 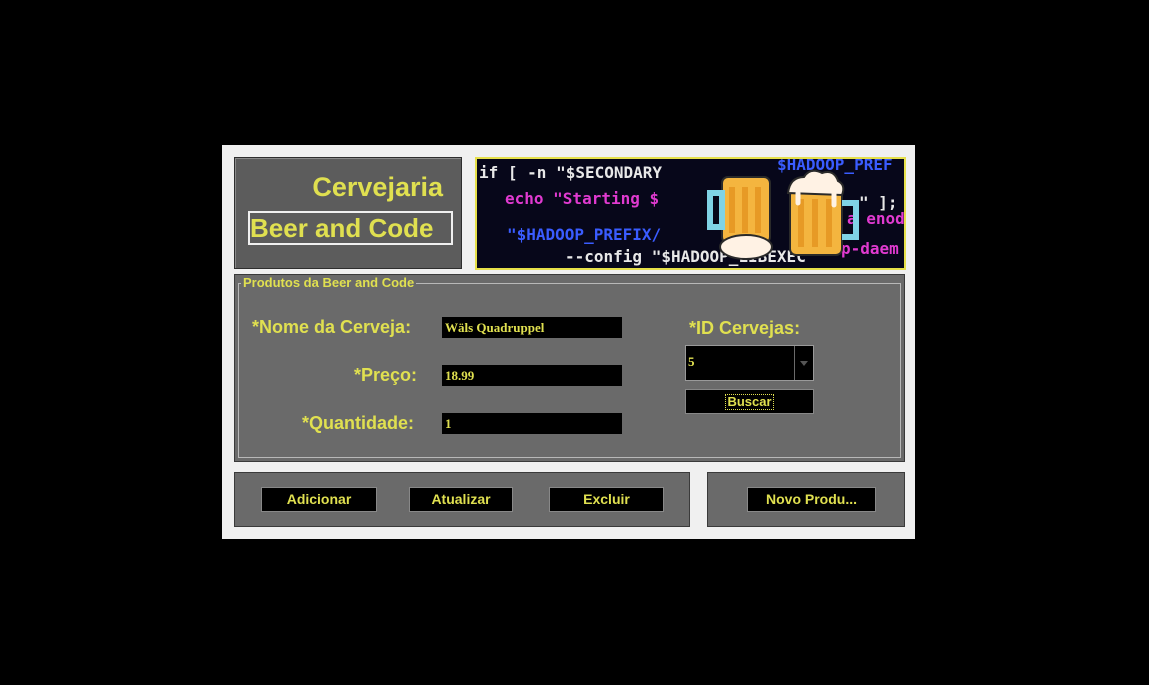 I want to click on beer-mugs-icon, so click(x=783, y=214).